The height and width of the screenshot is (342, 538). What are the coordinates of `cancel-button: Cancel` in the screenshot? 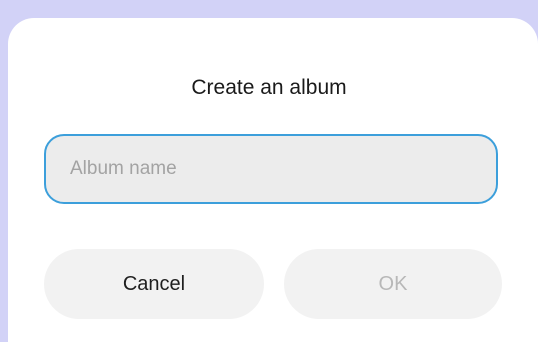 It's located at (154, 284).